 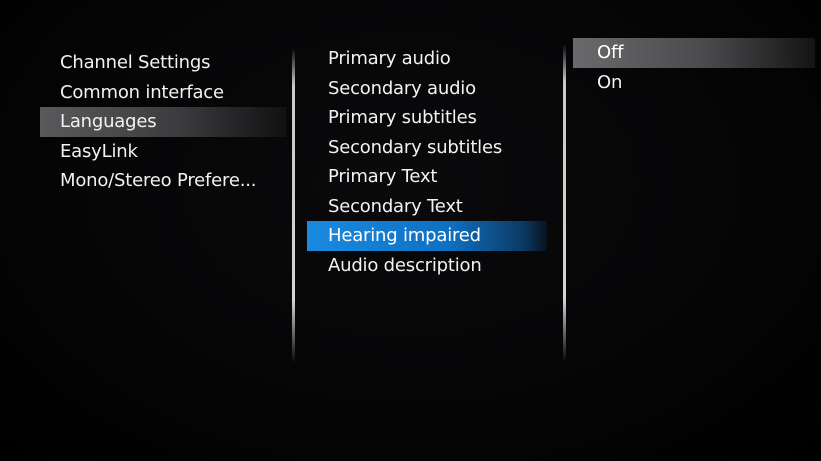 I want to click on option-secondary-subtitles: Secondary subtitles, so click(x=427, y=148).